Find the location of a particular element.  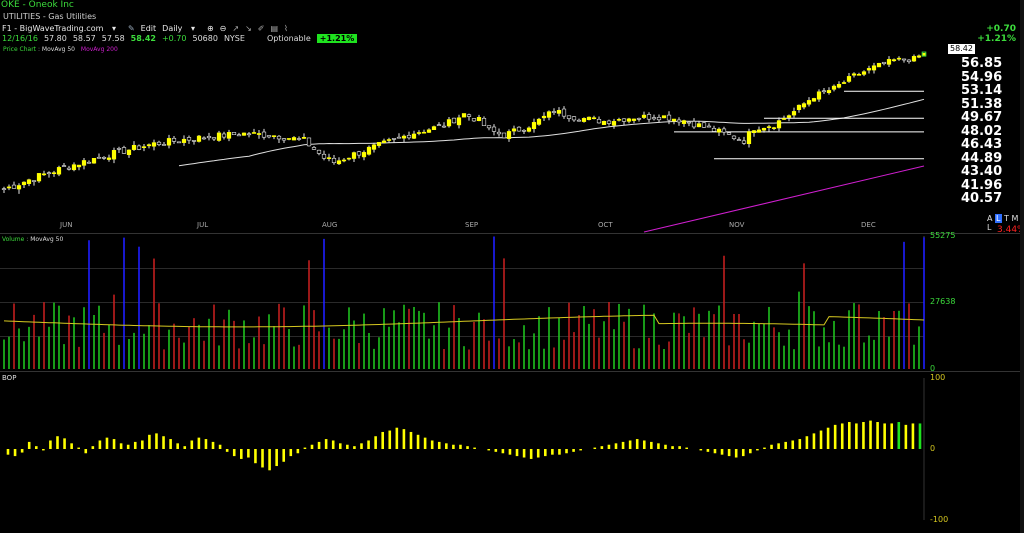

ma50-line is located at coordinates (551, 132).